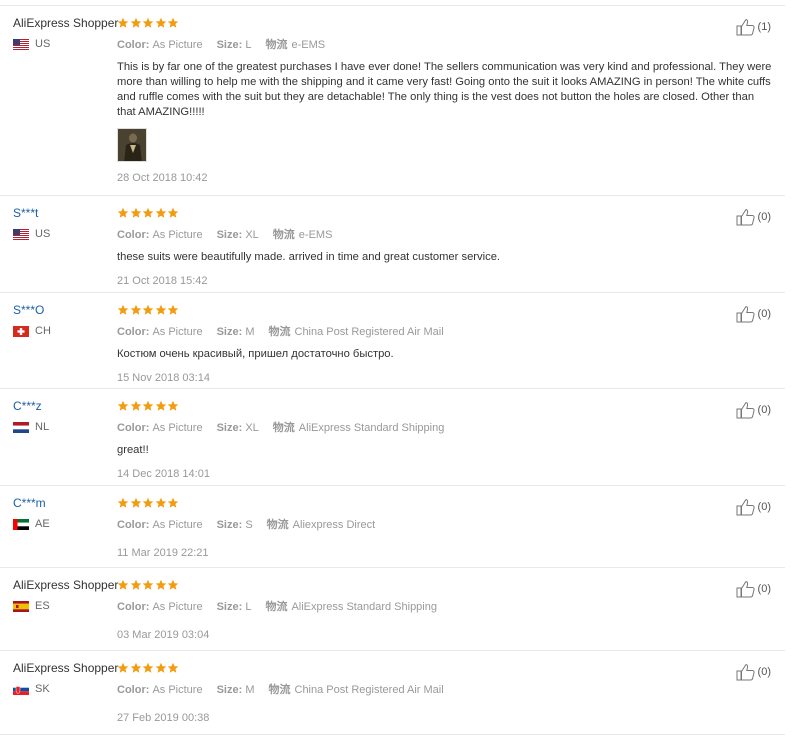  I want to click on order-info: Color: As Picture Size: L 物流 e-EMS, so click(447, 45).